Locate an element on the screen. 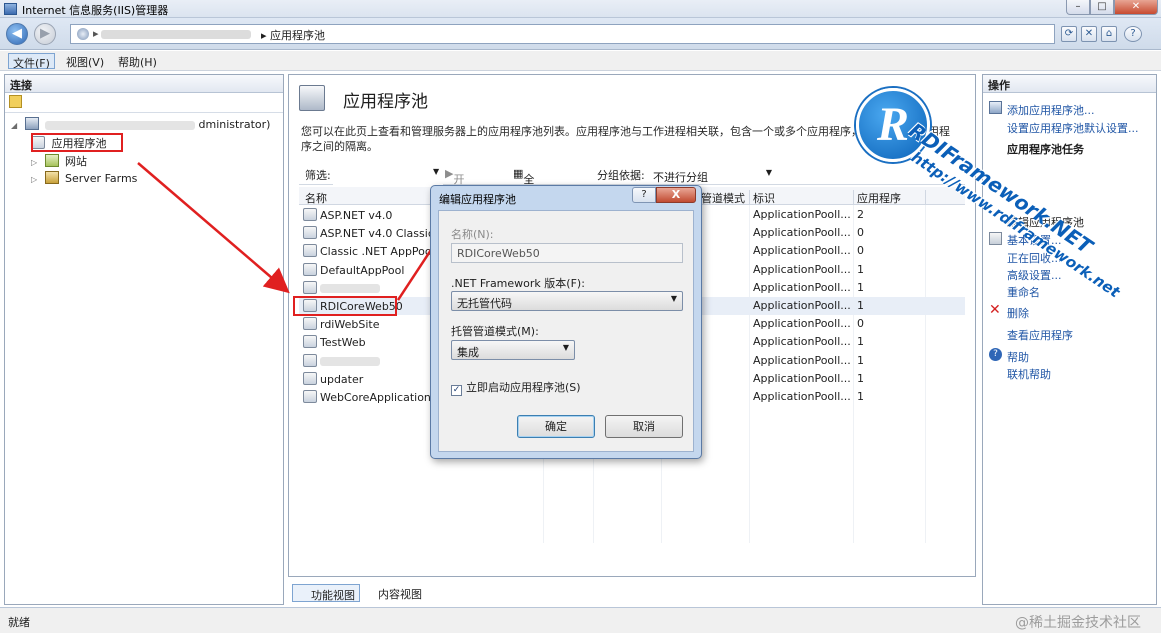 The height and width of the screenshot is (633, 1161). ok-button: 确定 is located at coordinates (556, 426).